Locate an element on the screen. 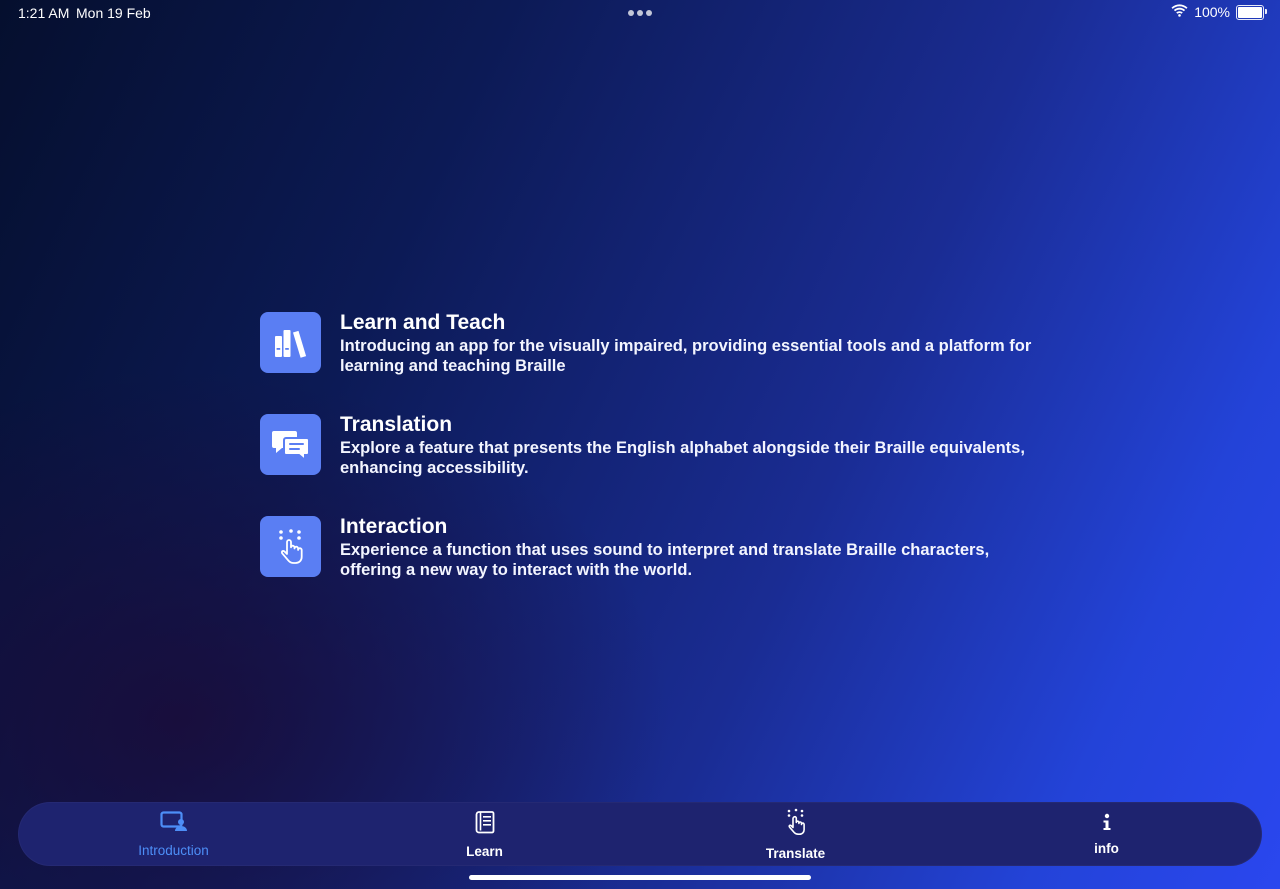  tab-introduction: Introduction is located at coordinates (173, 834).